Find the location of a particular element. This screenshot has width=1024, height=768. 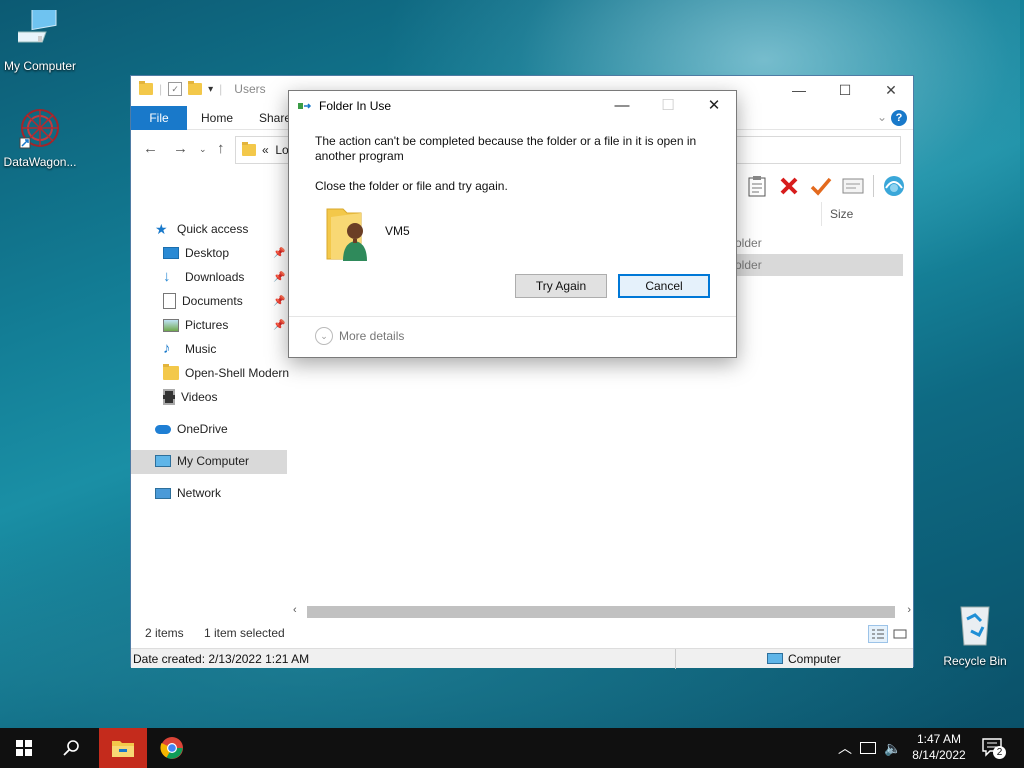

desktop-icon-my-computer: My Computer is located at coordinates (40, 38).